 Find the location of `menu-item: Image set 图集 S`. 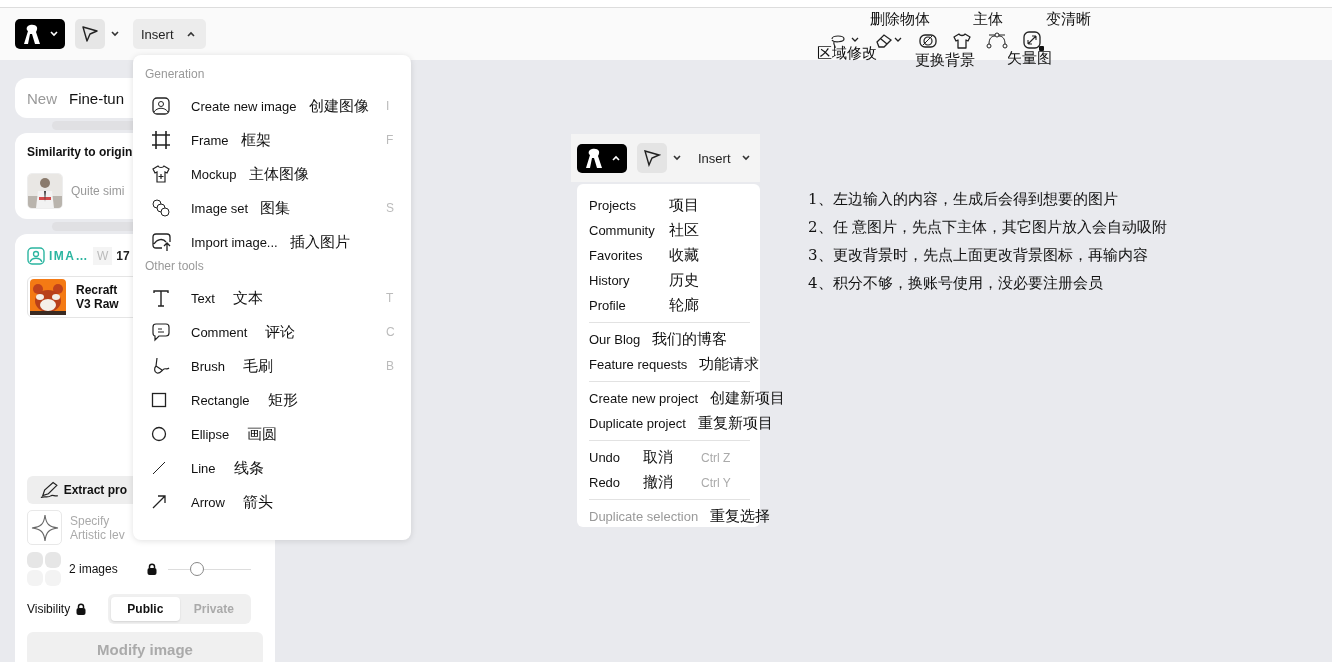

menu-item: Image set 图集 S is located at coordinates (278, 208).